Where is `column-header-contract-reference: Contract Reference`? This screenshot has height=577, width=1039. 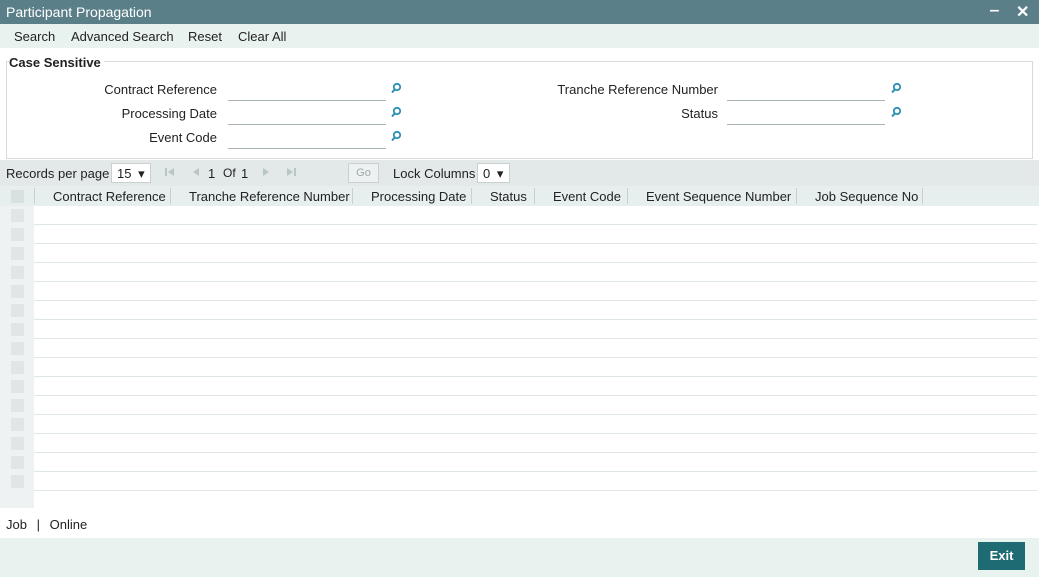 column-header-contract-reference: Contract Reference is located at coordinates (109, 196).